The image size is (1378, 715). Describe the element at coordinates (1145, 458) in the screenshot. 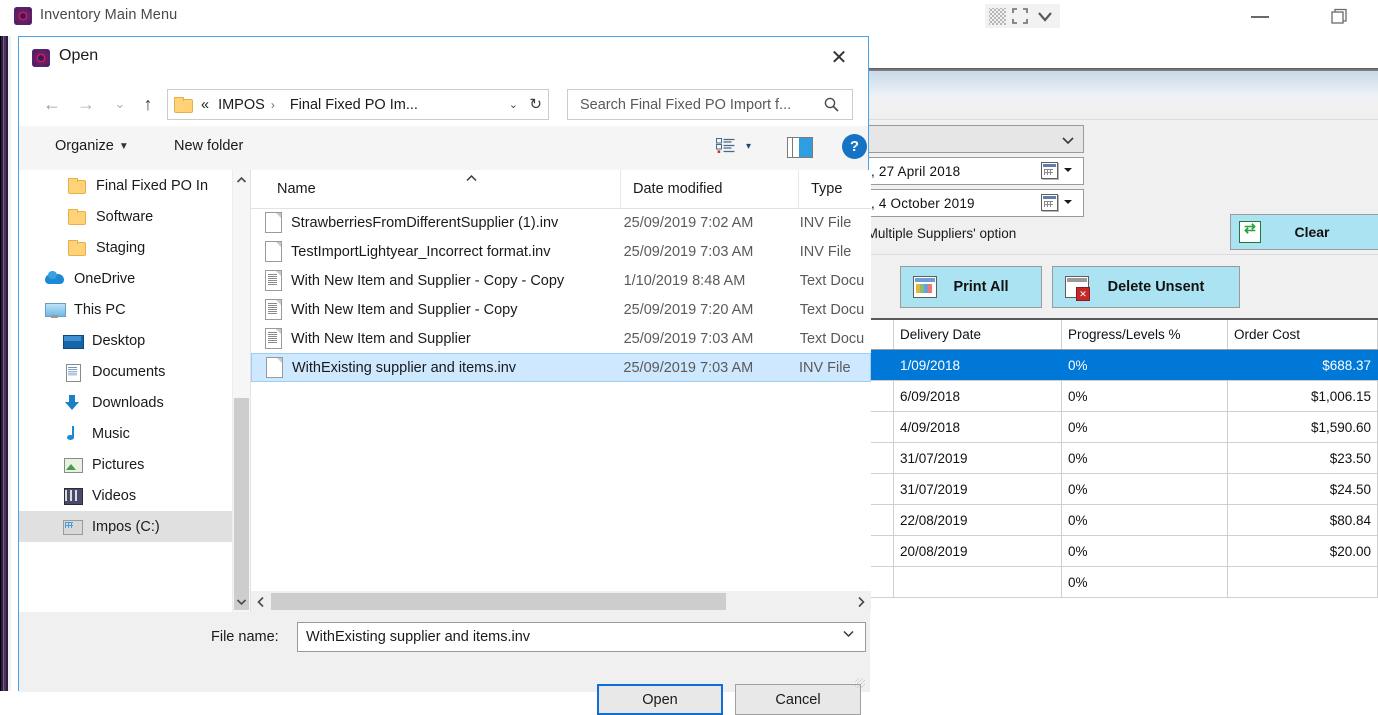

I see `cell-progress: 0%` at that location.